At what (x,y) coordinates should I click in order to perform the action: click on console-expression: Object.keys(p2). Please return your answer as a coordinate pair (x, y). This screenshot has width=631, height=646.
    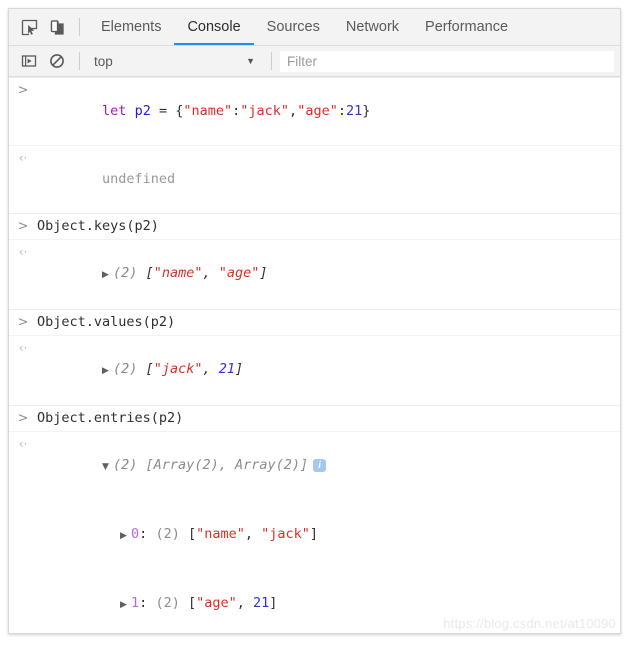
    Looking at the image, I should click on (98, 226).